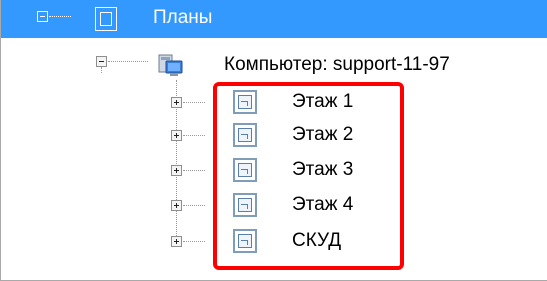 Image resolution: width=547 pixels, height=281 pixels. I want to click on tree-node-label: Планы, so click(183, 17).